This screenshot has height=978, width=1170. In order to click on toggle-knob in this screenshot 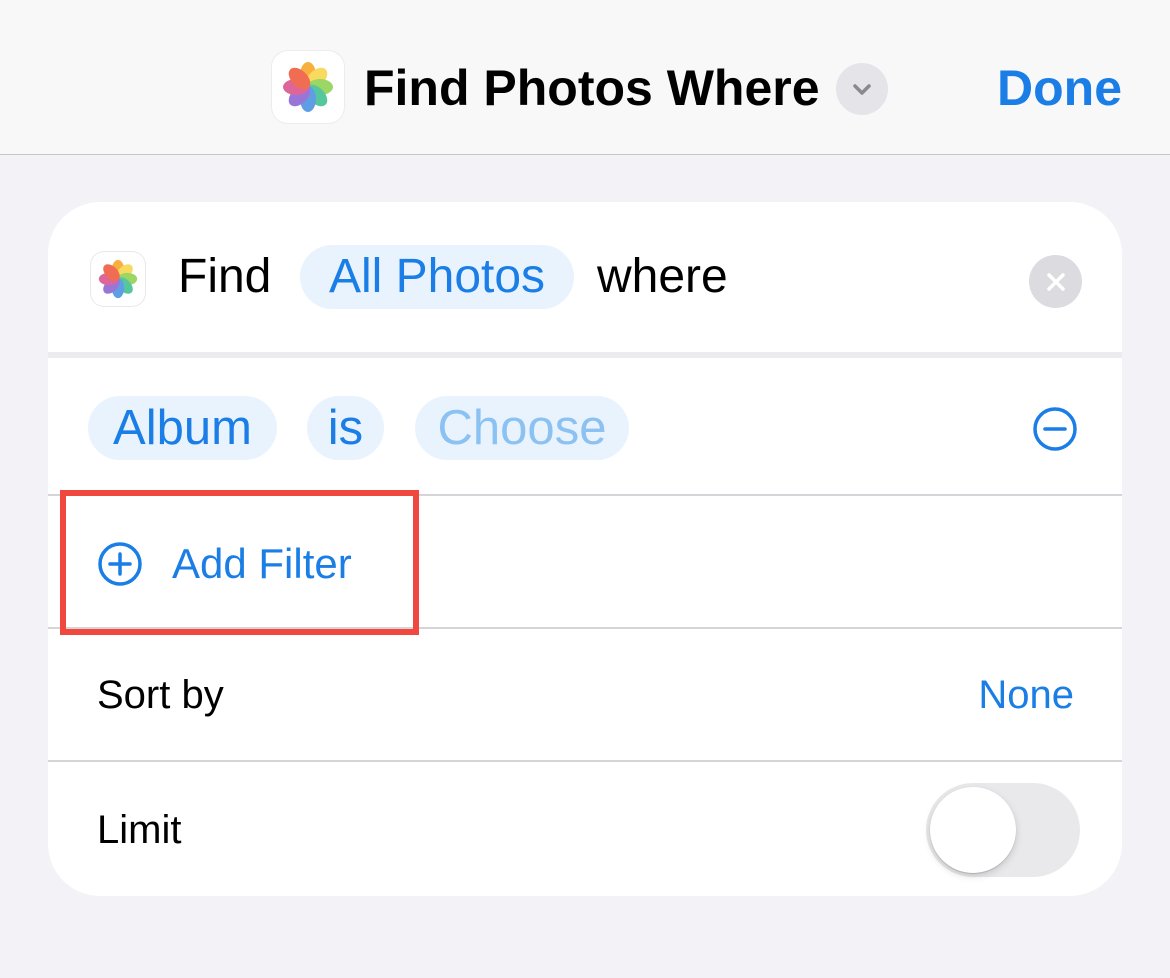, I will do `click(973, 830)`.